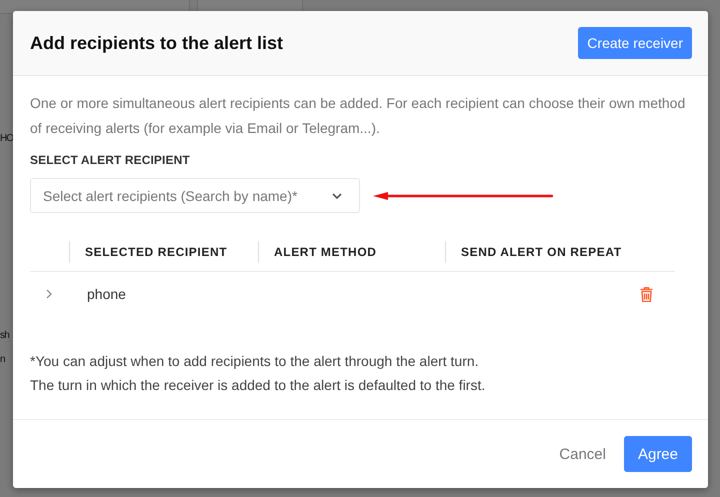 The height and width of the screenshot is (497, 720). Describe the element at coordinates (658, 454) in the screenshot. I see `agree-button: Agree` at that location.